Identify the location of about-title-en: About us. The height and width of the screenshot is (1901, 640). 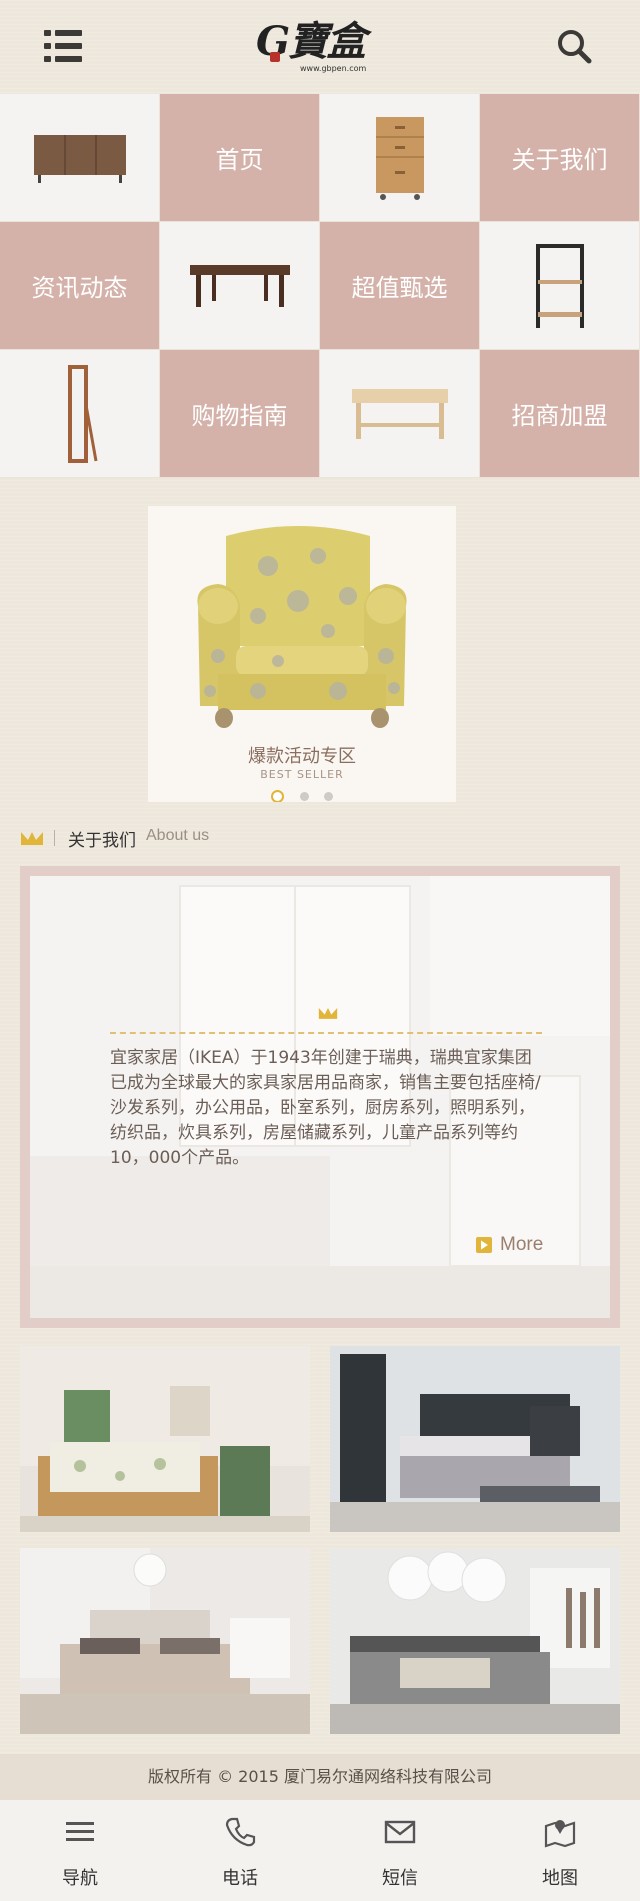
(178, 835).